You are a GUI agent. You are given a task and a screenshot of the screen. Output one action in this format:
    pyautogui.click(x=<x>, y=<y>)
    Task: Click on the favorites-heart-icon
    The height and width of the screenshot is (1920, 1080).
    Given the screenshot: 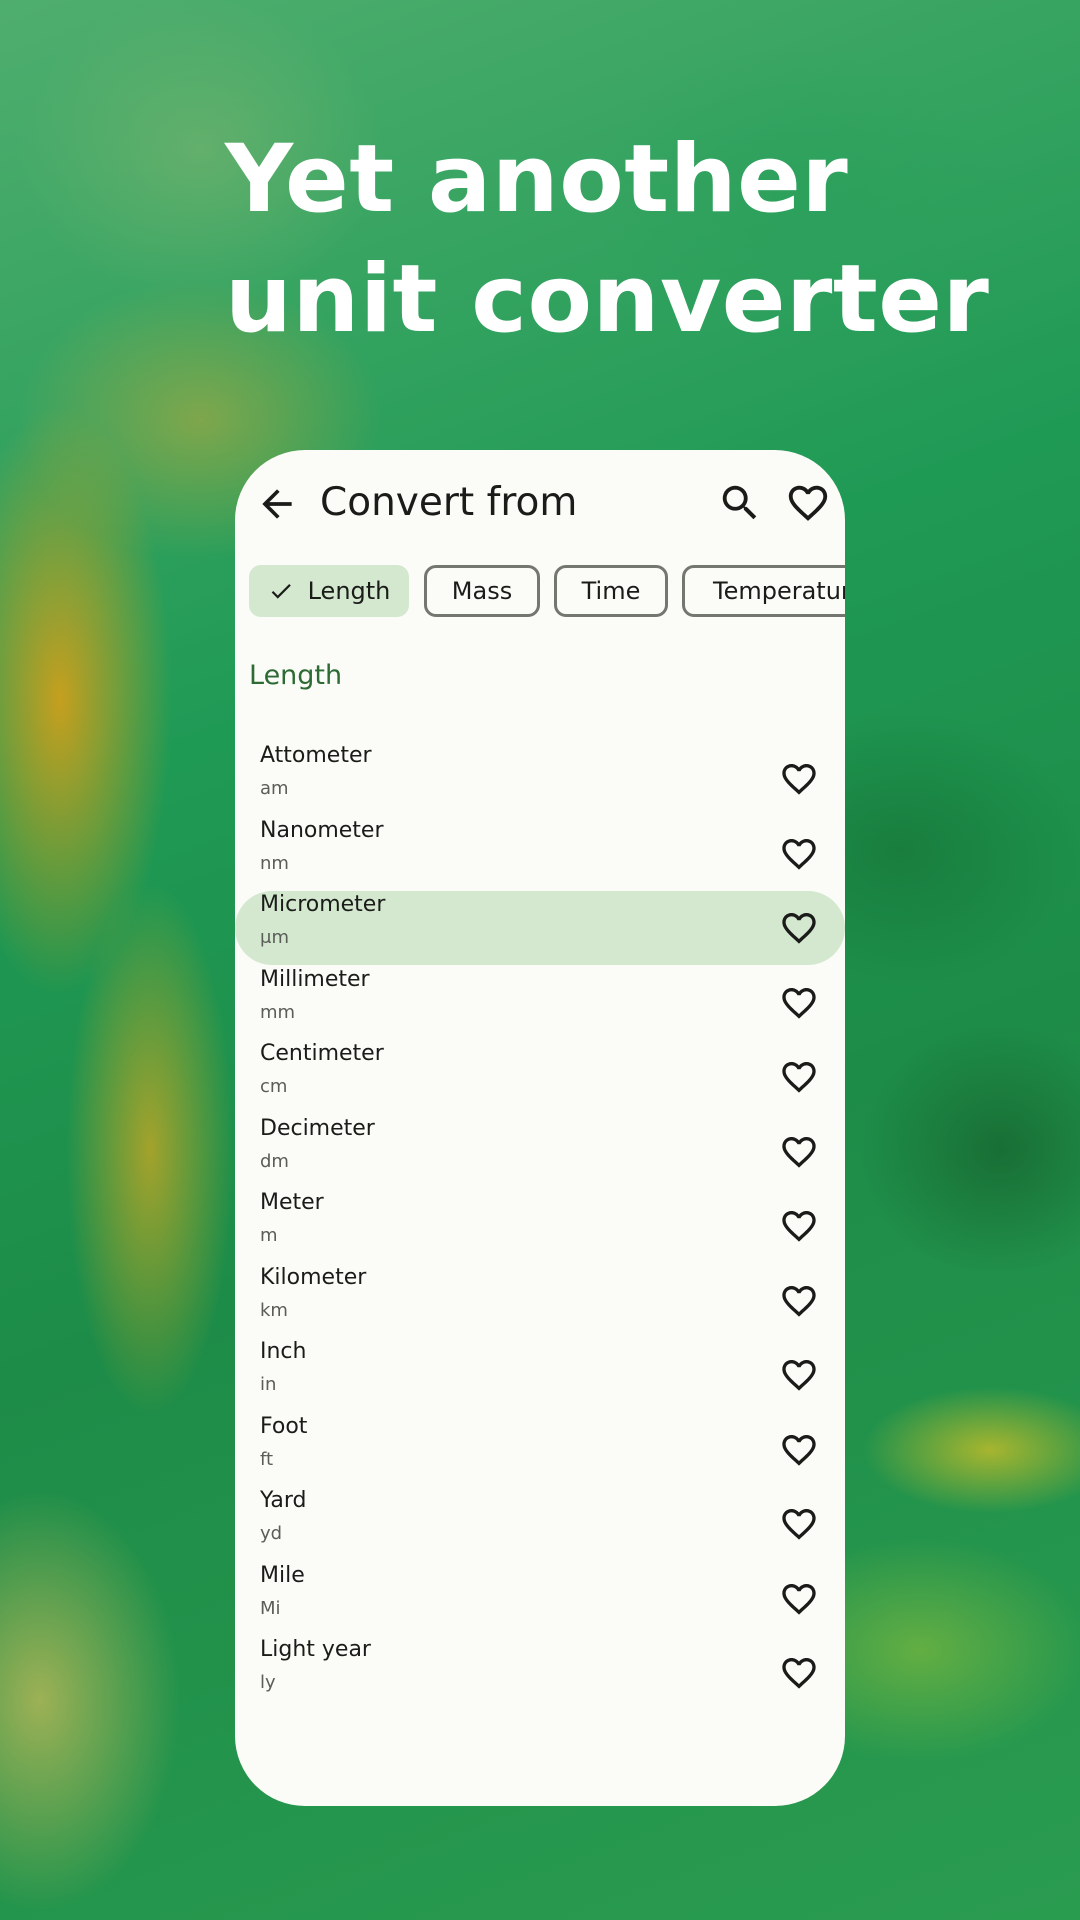 What is the action you would take?
    pyautogui.click(x=808, y=503)
    